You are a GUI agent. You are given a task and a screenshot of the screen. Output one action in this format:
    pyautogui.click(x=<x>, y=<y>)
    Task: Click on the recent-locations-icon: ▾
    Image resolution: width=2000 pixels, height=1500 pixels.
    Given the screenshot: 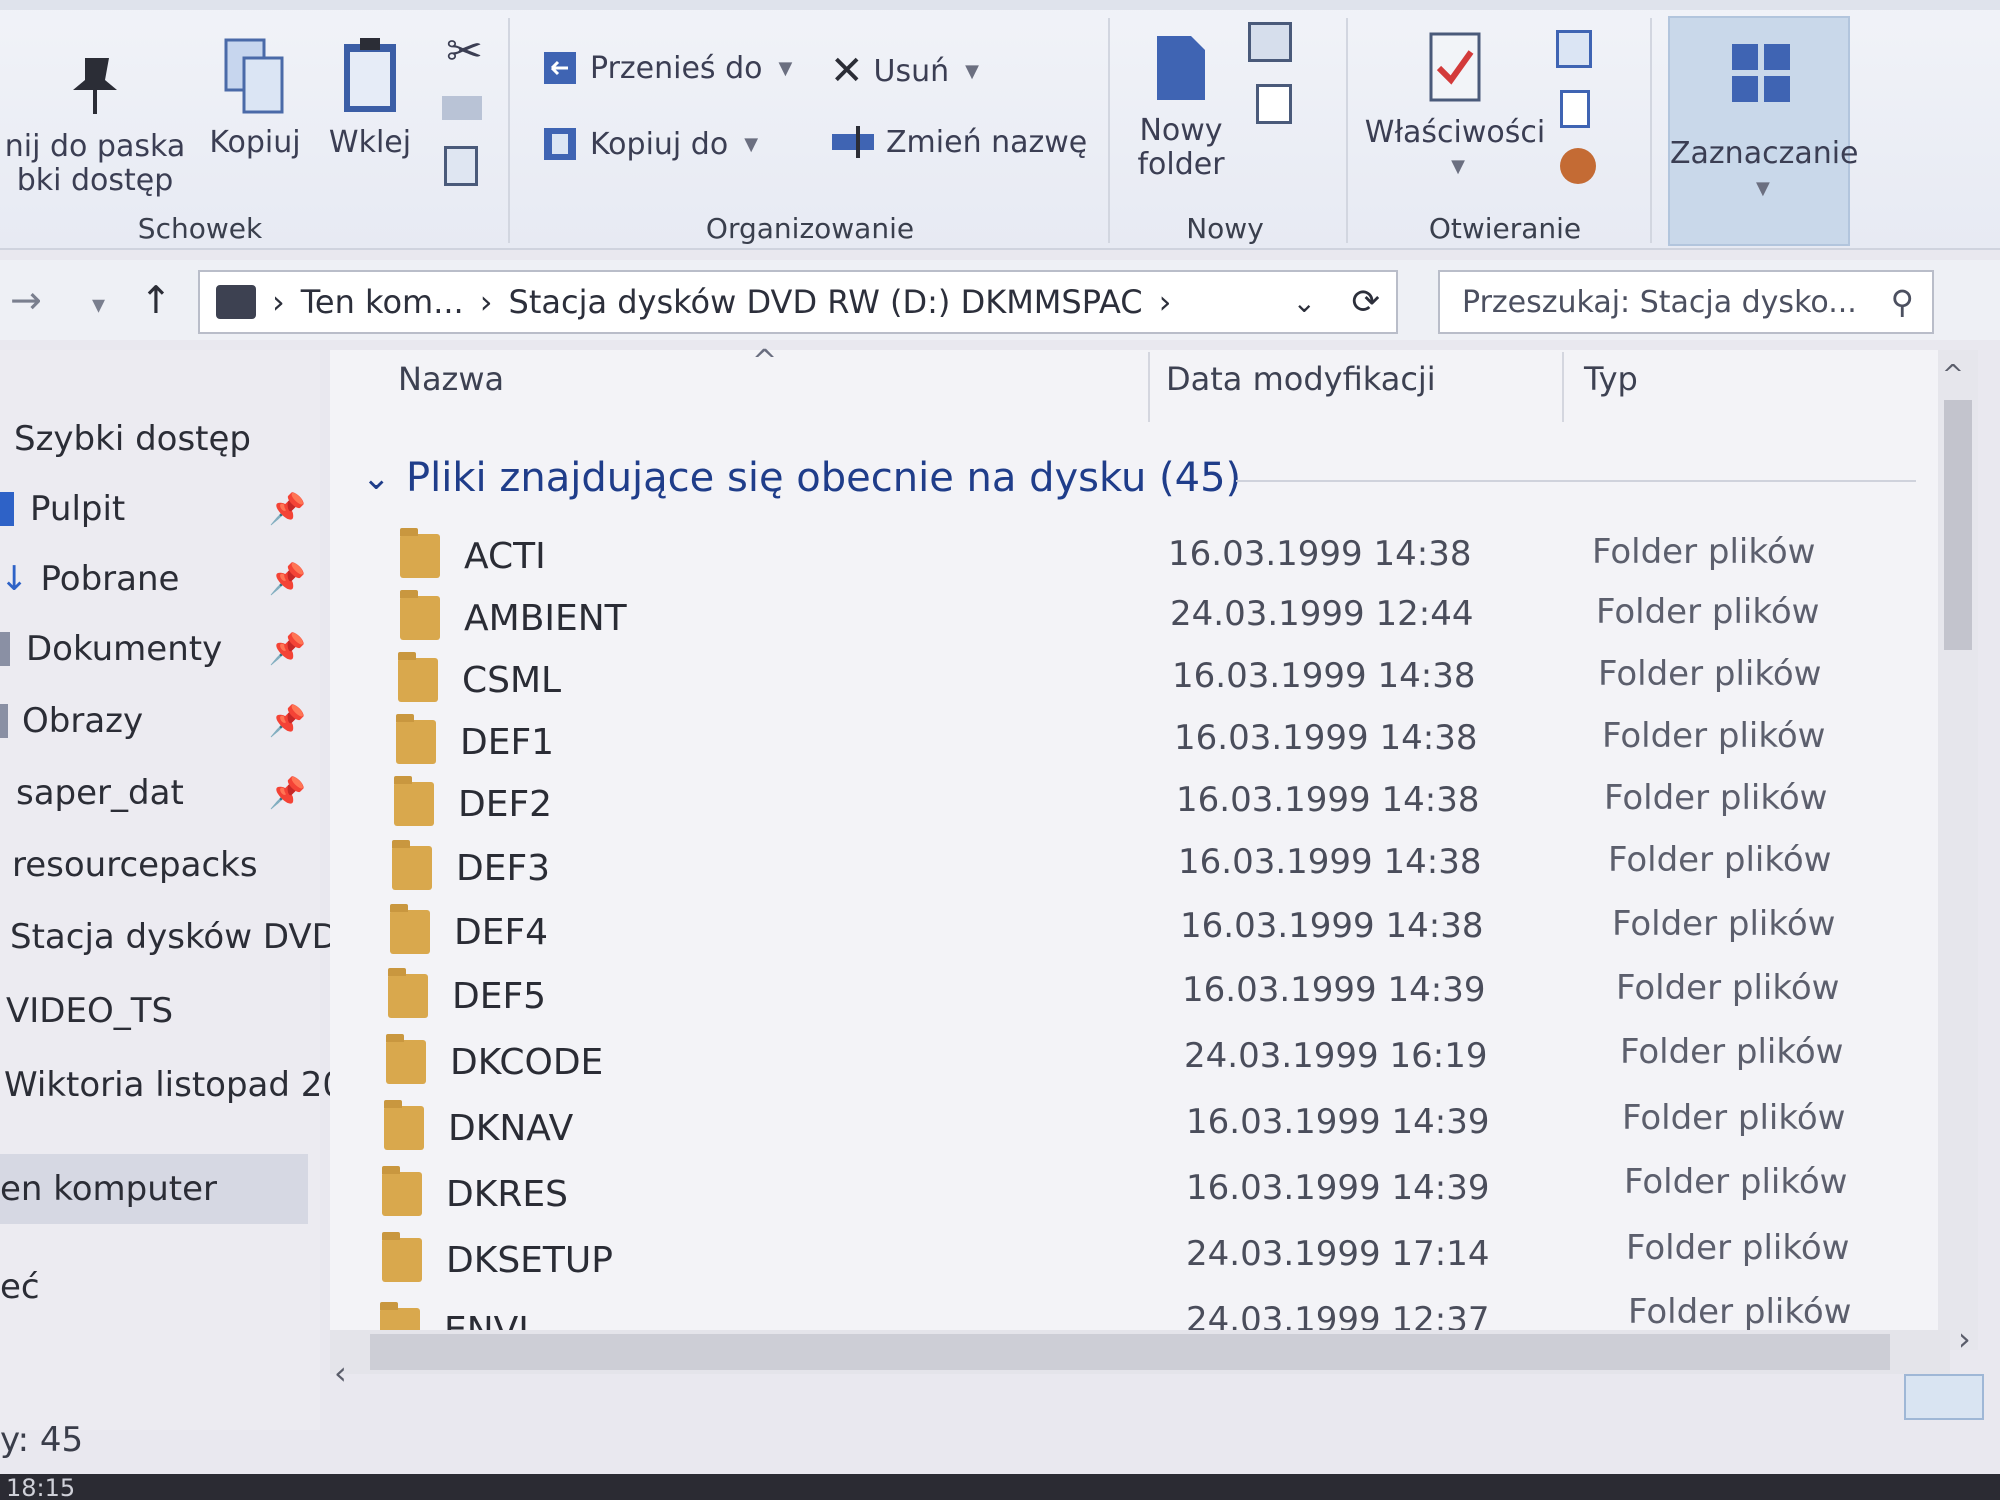 What is the action you would take?
    pyautogui.click(x=98, y=305)
    